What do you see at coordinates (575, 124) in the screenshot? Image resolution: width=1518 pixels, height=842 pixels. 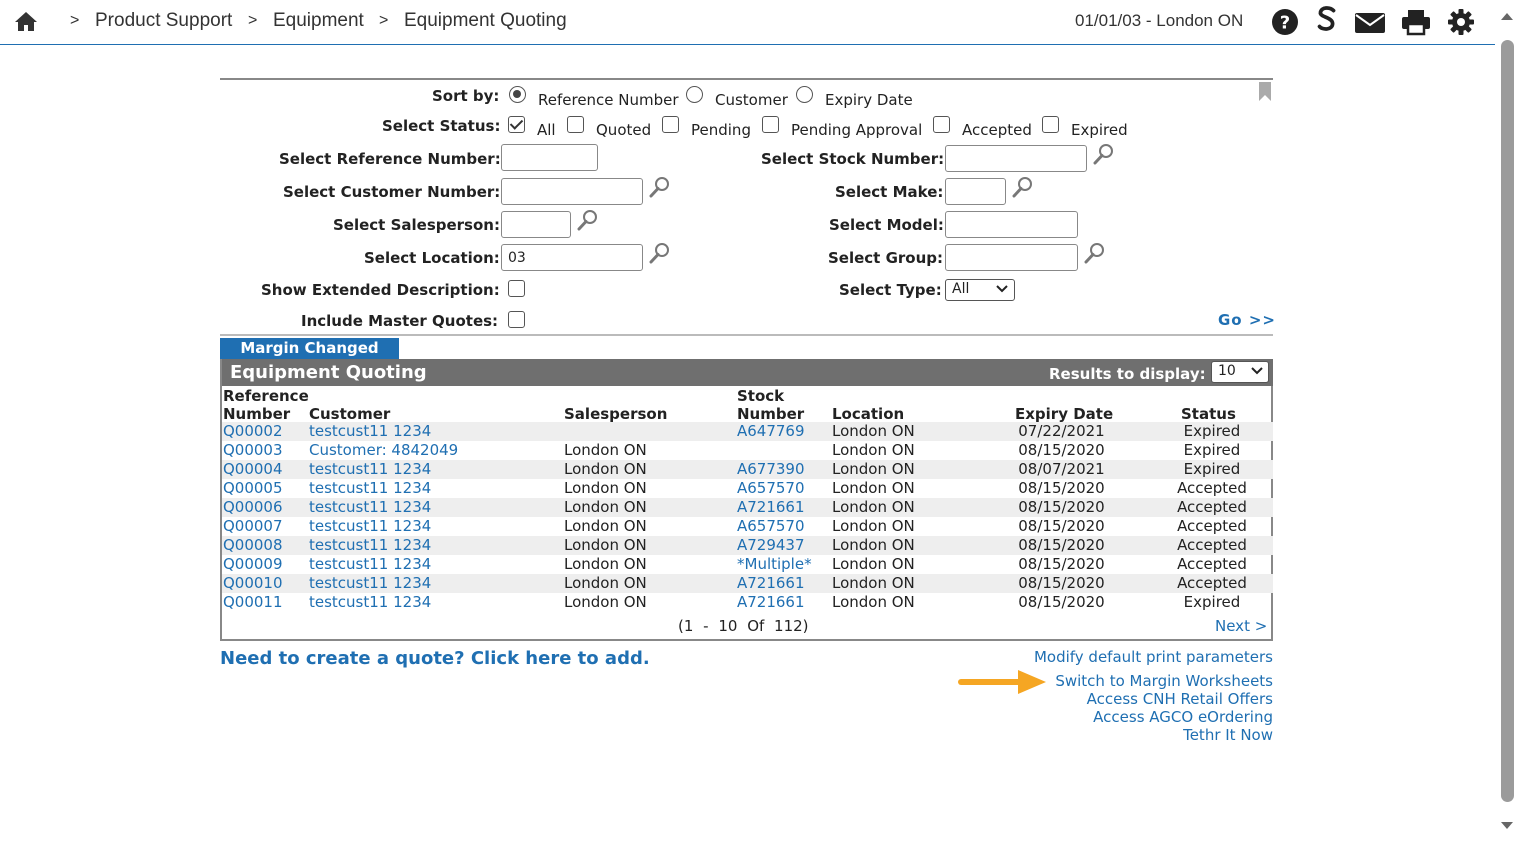 I see `status-quoted-checkbox` at bounding box center [575, 124].